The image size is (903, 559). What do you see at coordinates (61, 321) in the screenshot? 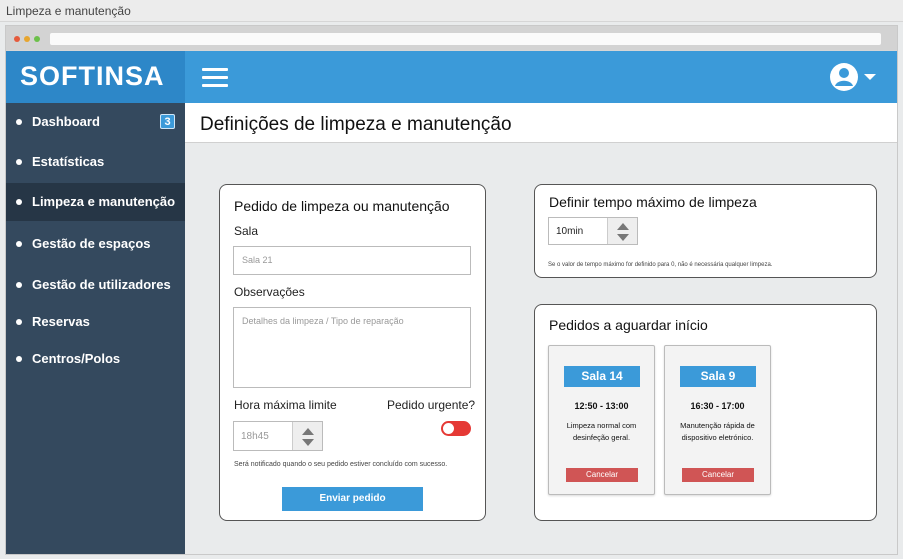
I see `sidebar-item-label: Reservas` at bounding box center [61, 321].